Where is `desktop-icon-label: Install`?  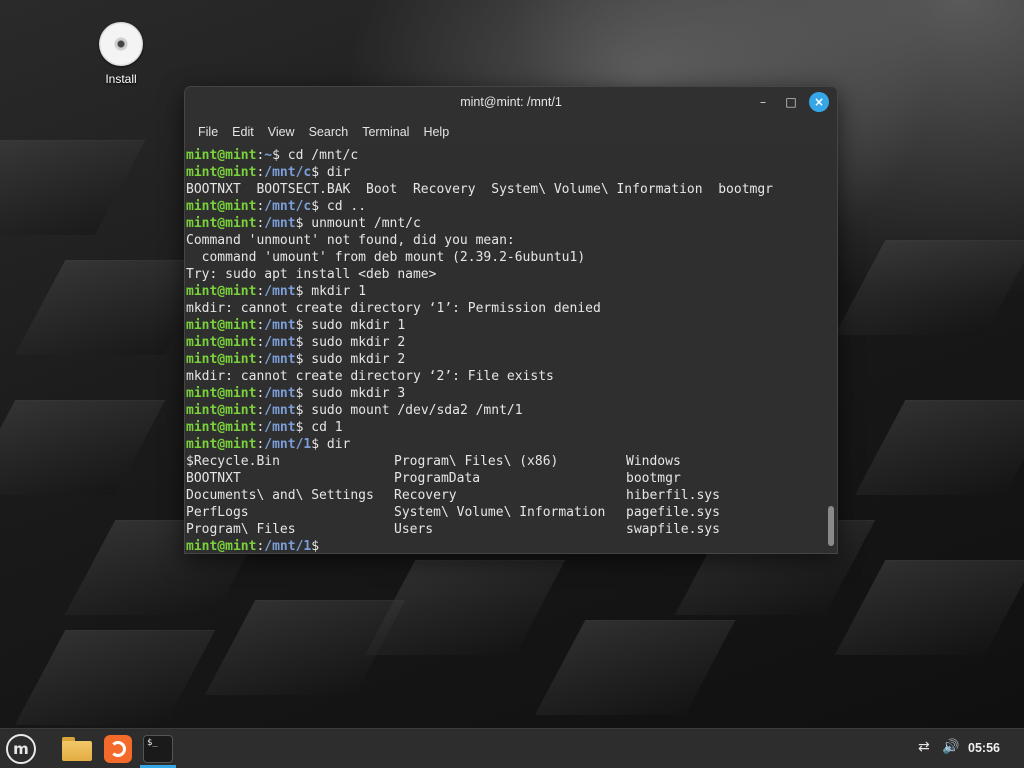
desktop-icon-label: Install is located at coordinates (121, 79).